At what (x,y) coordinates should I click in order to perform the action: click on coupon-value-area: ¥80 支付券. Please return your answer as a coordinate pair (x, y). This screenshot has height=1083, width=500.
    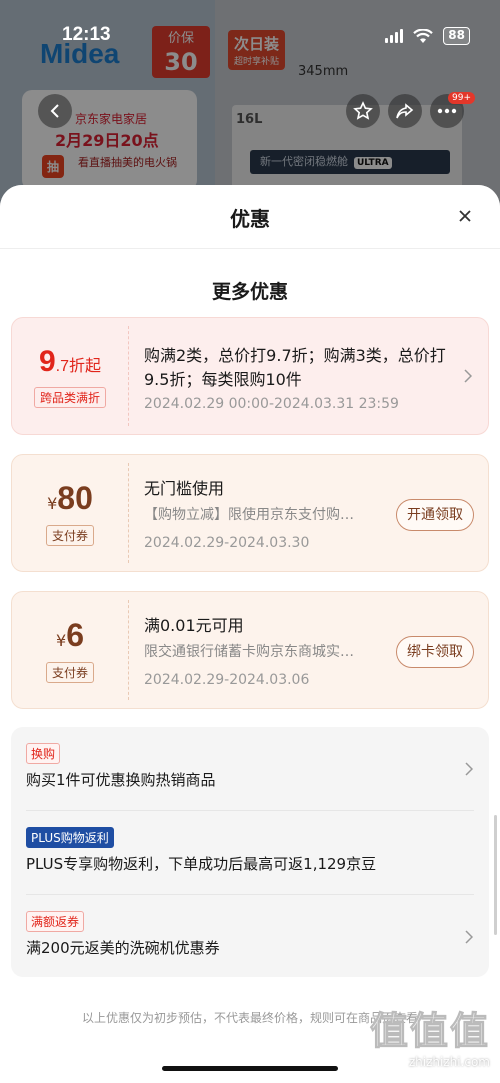
    Looking at the image, I should click on (70, 513).